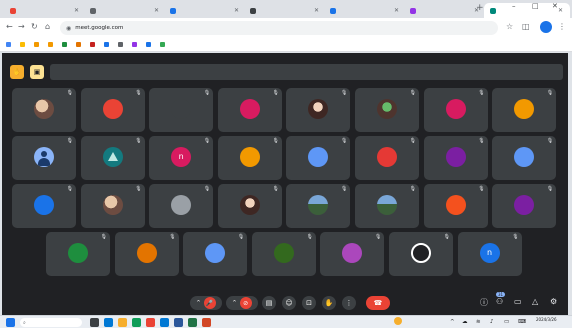 The height and width of the screenshot is (328, 572). I want to click on forward-icon: →, so click(21, 26).